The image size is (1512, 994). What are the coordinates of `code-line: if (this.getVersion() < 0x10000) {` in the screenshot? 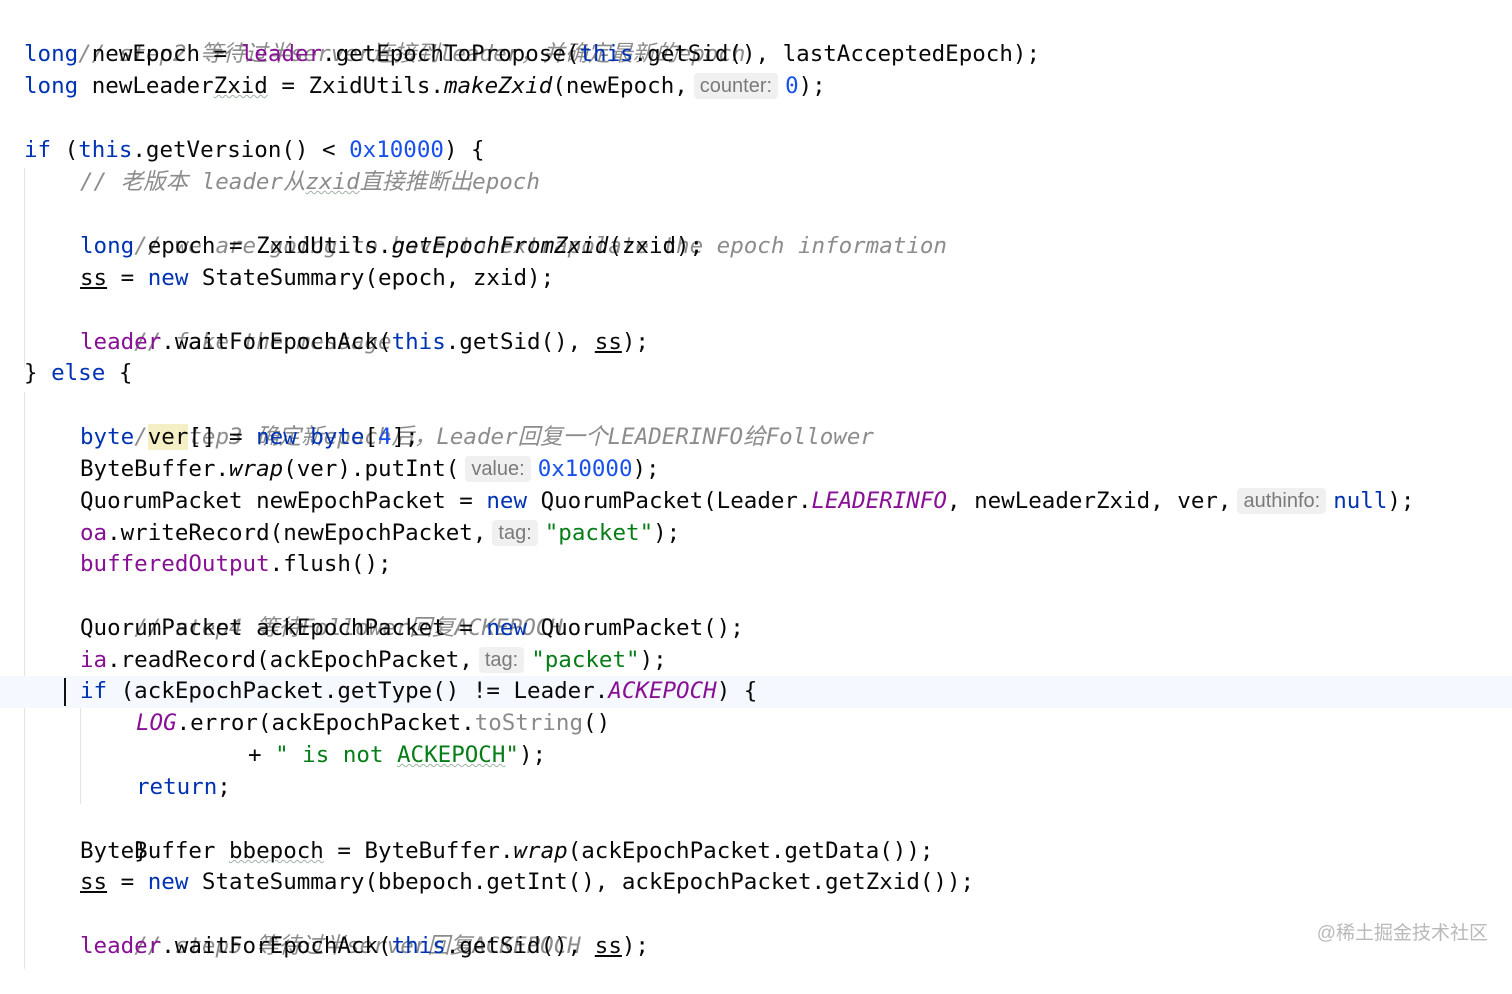 It's located at (756, 151).